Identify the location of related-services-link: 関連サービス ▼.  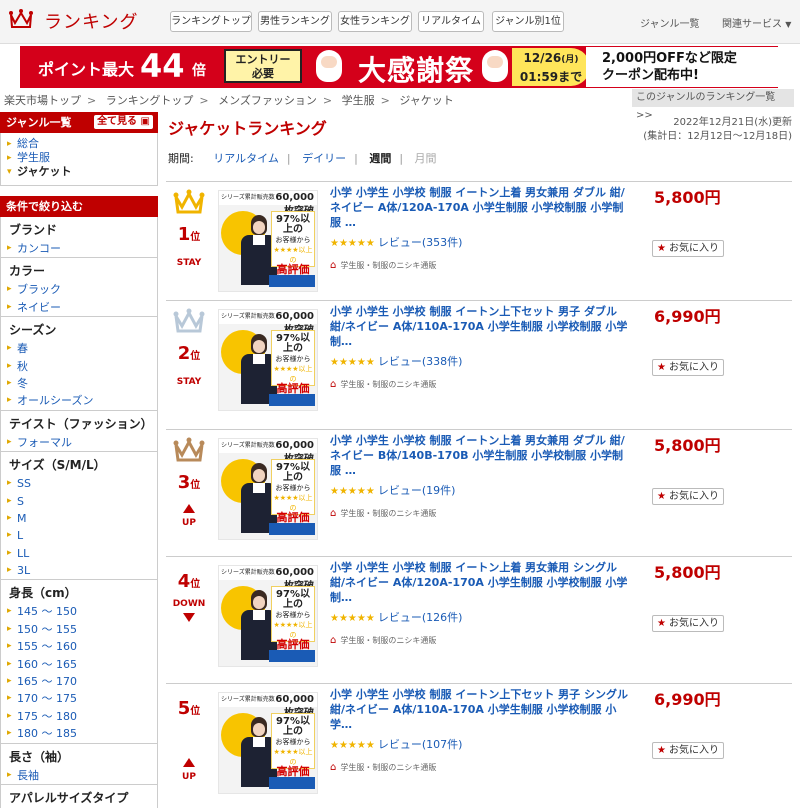
(756, 22).